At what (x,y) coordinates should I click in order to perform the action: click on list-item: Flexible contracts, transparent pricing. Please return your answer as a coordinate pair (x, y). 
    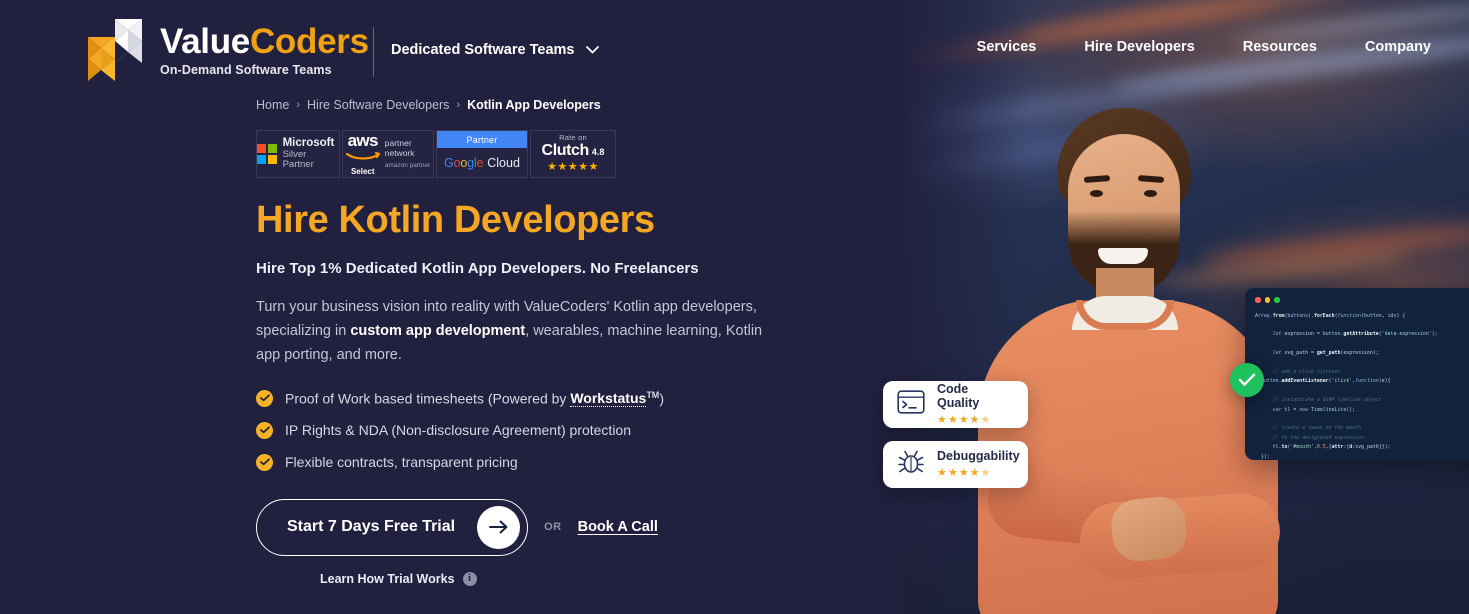
    Looking at the image, I should click on (576, 462).